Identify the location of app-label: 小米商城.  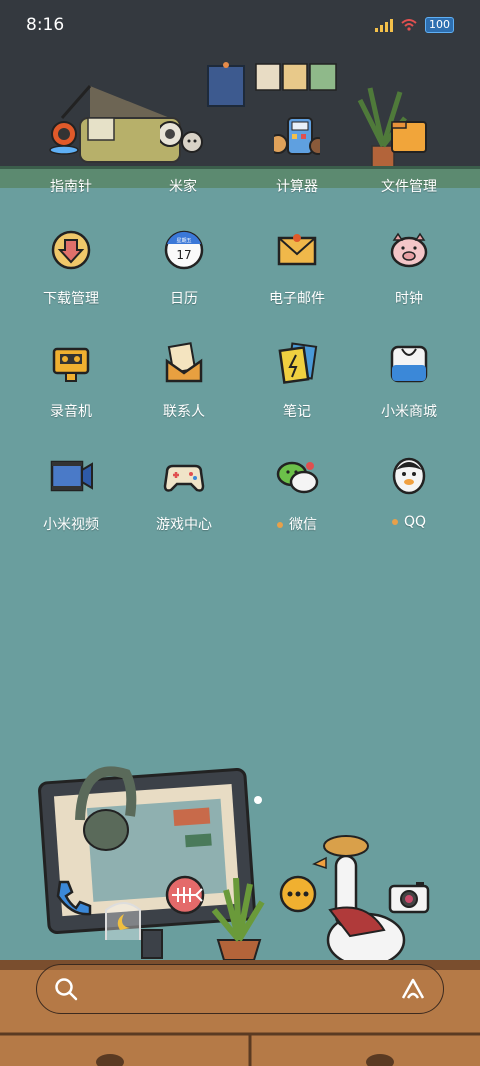
(409, 412).